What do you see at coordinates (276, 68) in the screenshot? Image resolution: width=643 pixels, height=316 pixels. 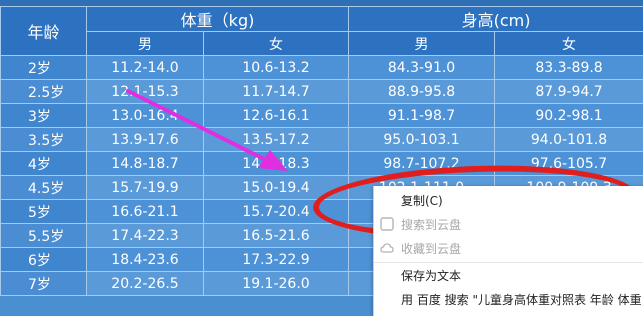 I see `weight-female-cell: 10.6-13.2` at bounding box center [276, 68].